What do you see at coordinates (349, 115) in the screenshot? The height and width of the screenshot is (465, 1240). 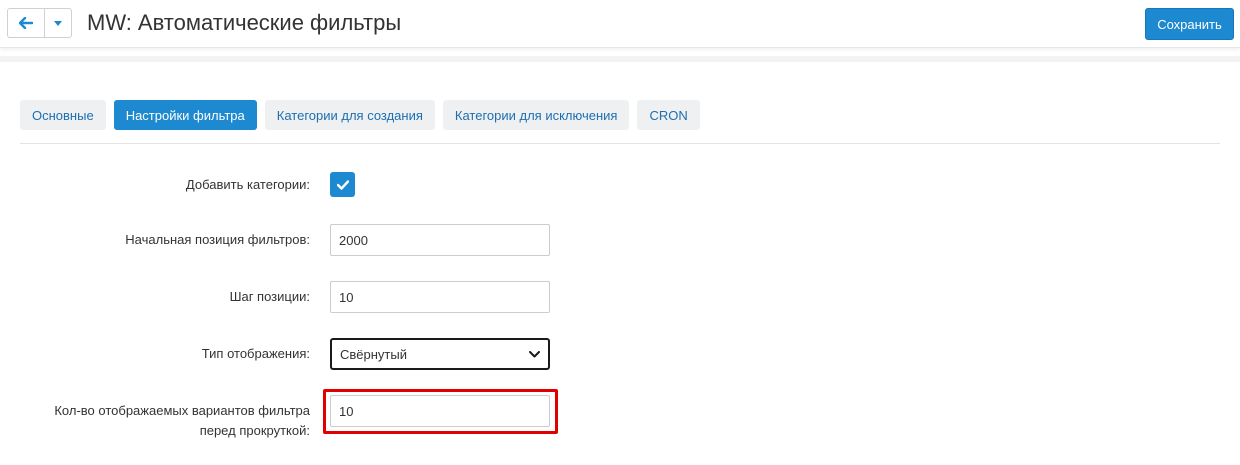 I see `tab-categories-create: Категории для создания` at bounding box center [349, 115].